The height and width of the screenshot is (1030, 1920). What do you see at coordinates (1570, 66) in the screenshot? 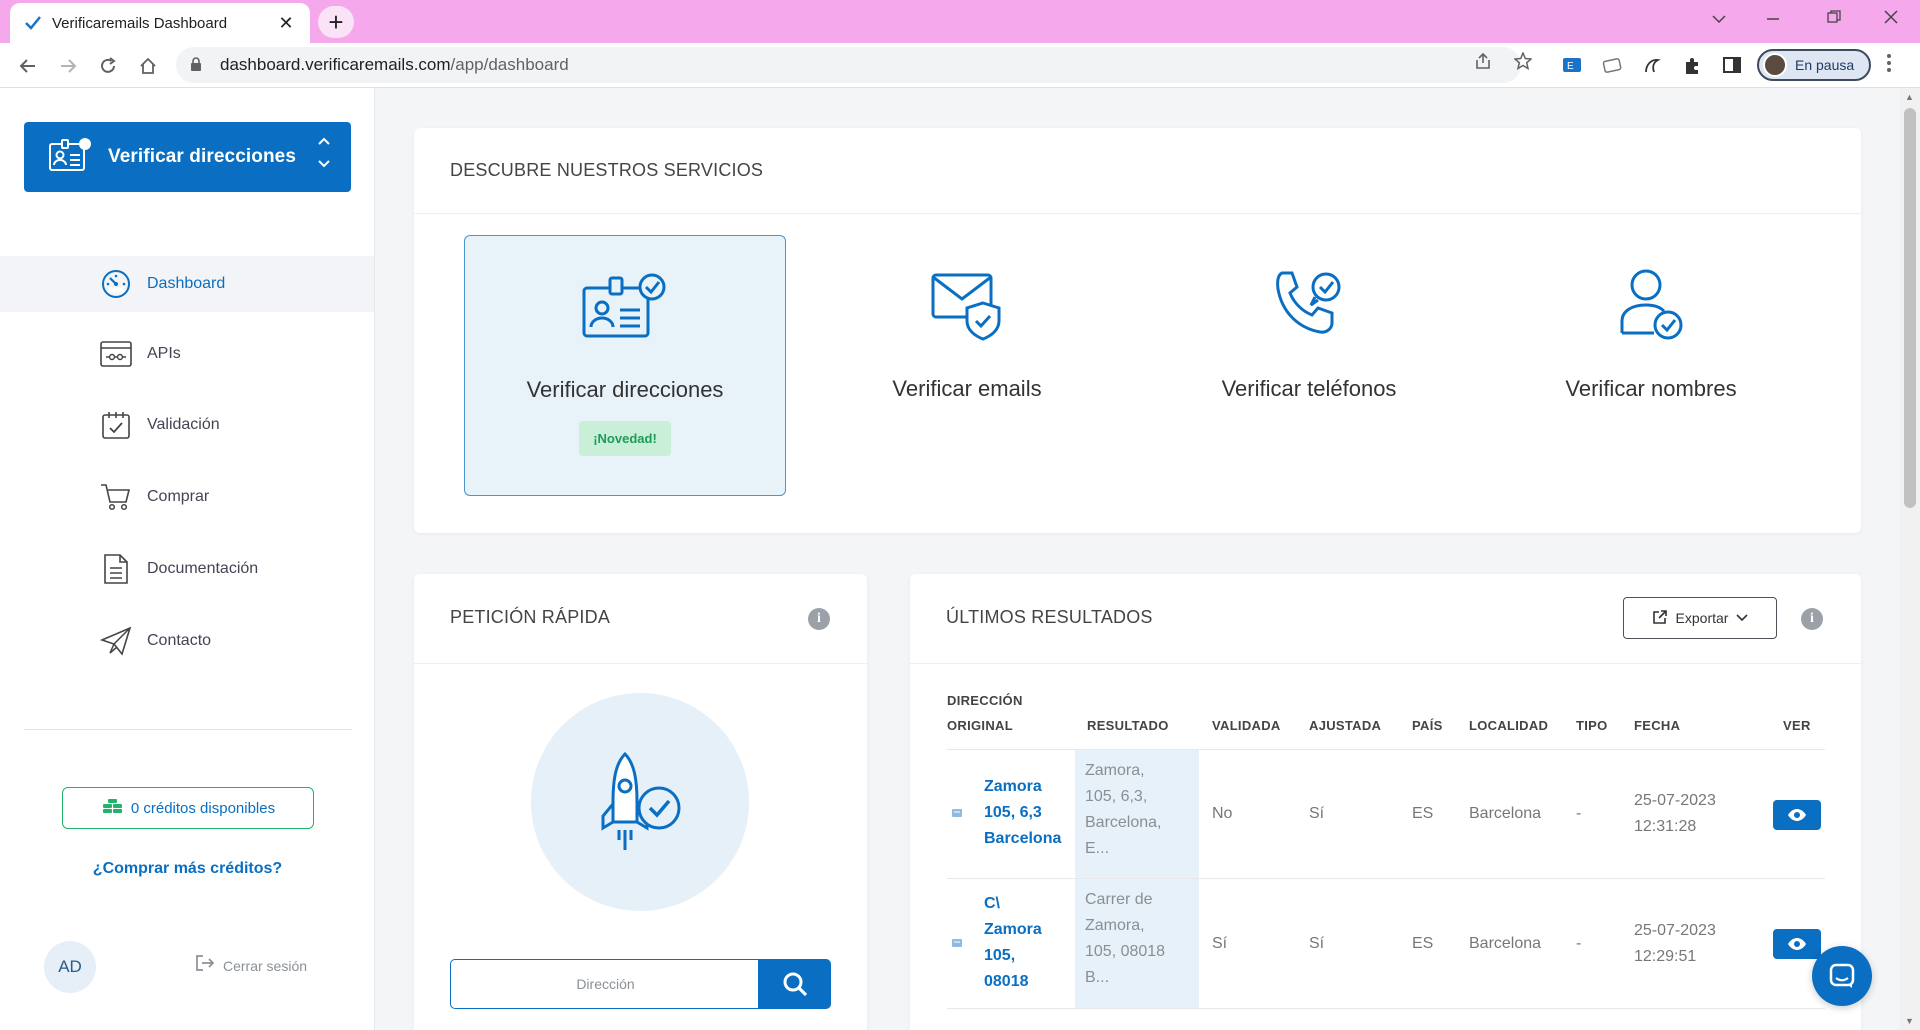
I see `svg-text: E` at bounding box center [1570, 66].